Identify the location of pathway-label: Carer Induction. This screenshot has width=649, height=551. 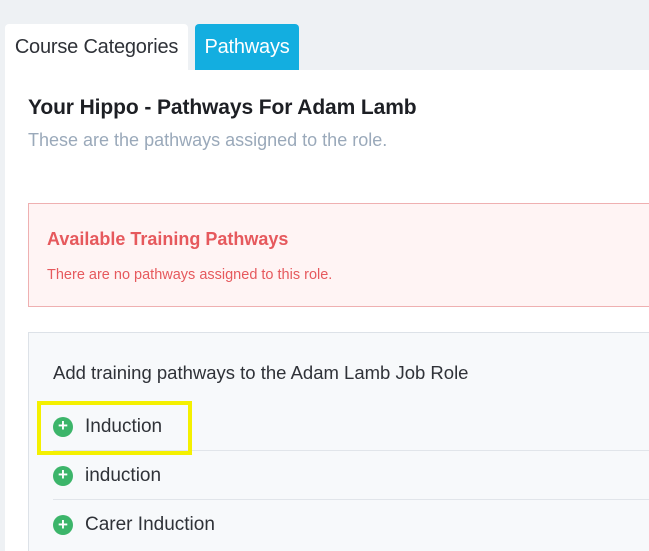
(150, 524).